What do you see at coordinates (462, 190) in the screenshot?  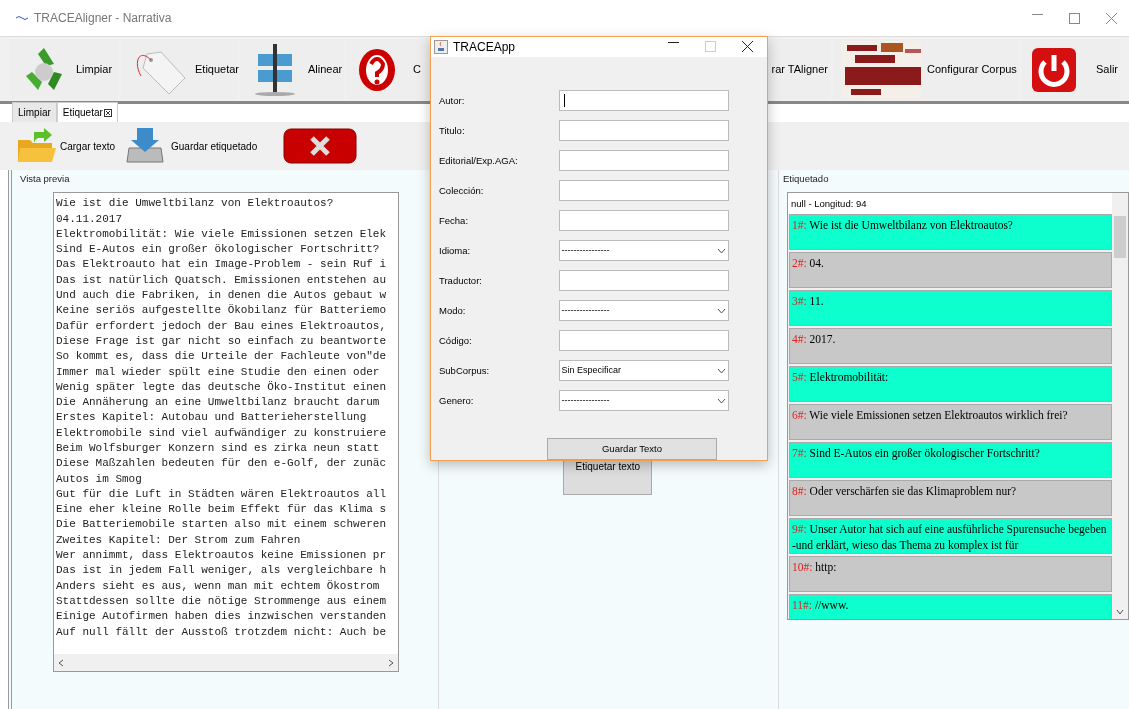 I see `field-label: Colección:` at bounding box center [462, 190].